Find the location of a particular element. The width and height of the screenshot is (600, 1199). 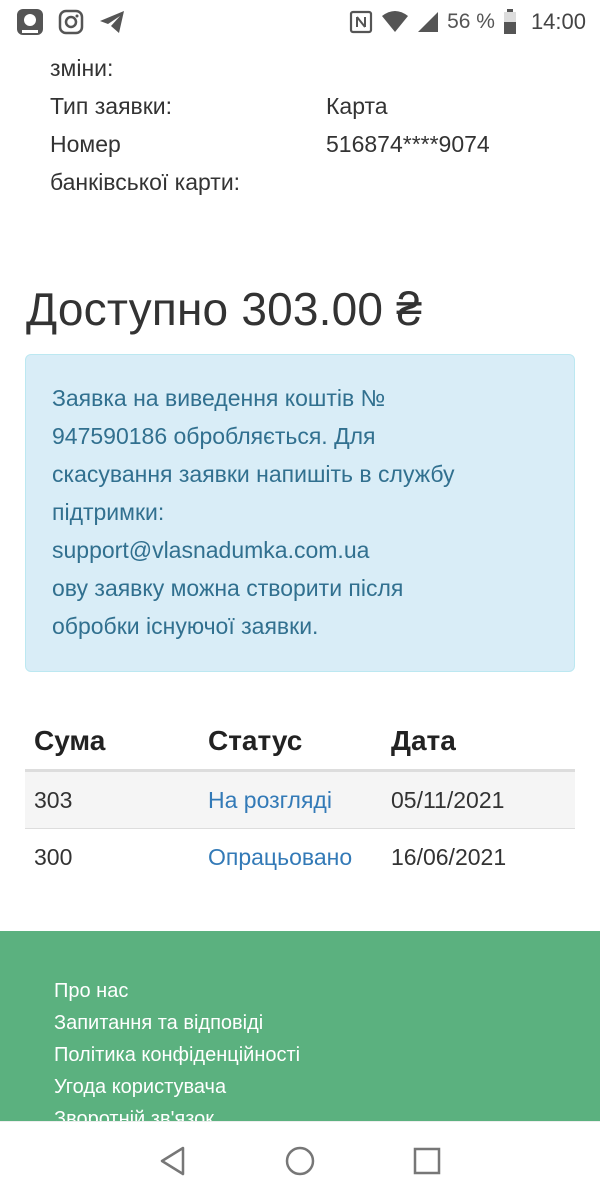

alert-line: обробки існуючої заявки. is located at coordinates (185, 626).